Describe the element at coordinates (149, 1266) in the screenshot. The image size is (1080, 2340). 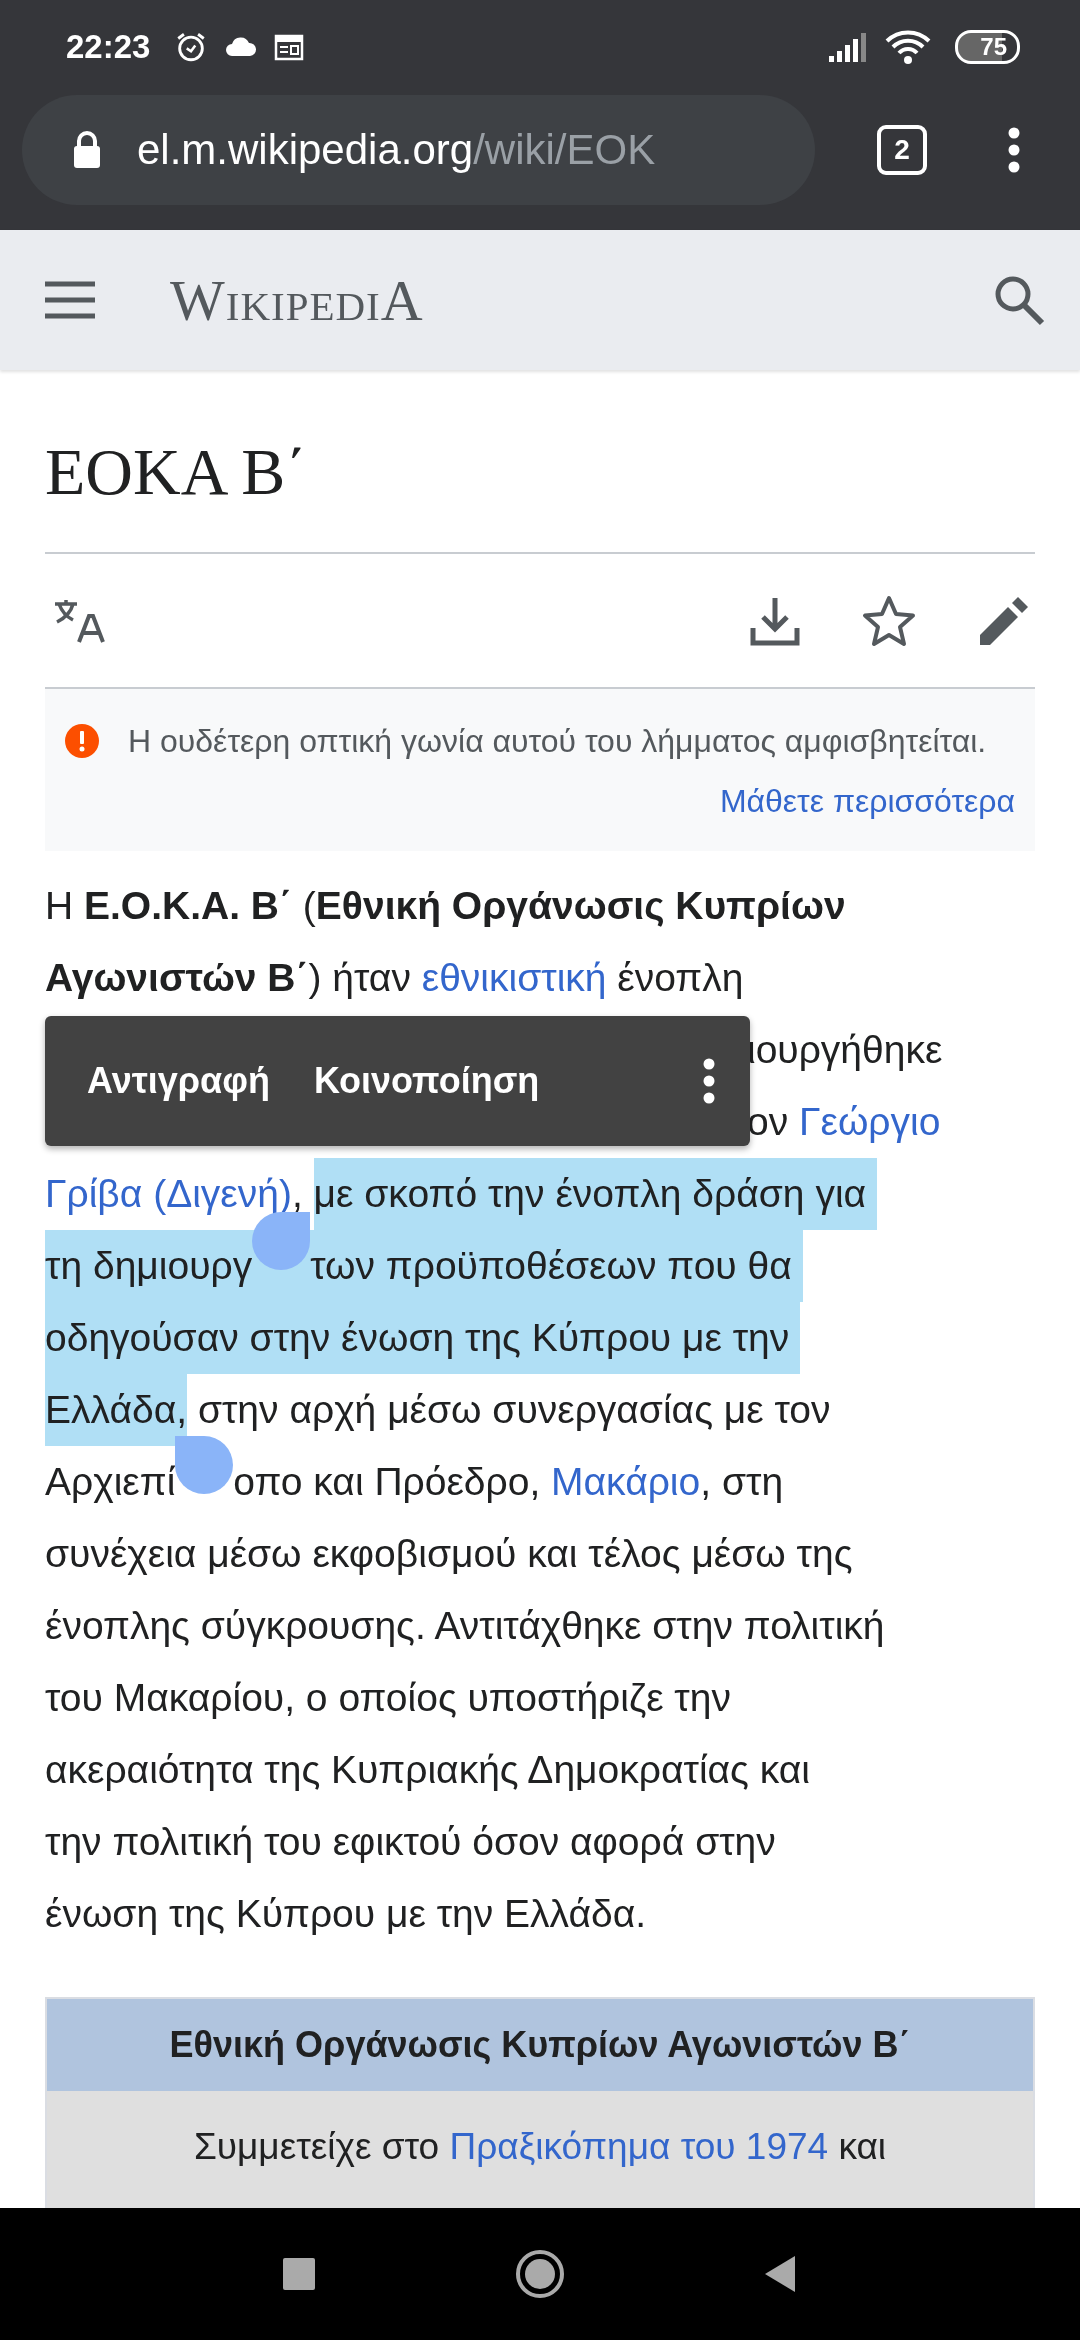
I see `paragraph-text: τη δημιουργ` at that location.